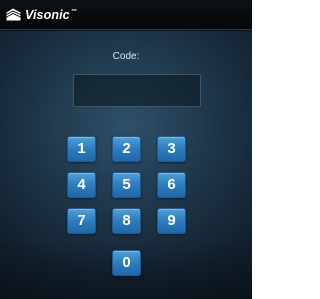  Describe the element at coordinates (81, 185) in the screenshot. I see `key-4: 4` at that location.